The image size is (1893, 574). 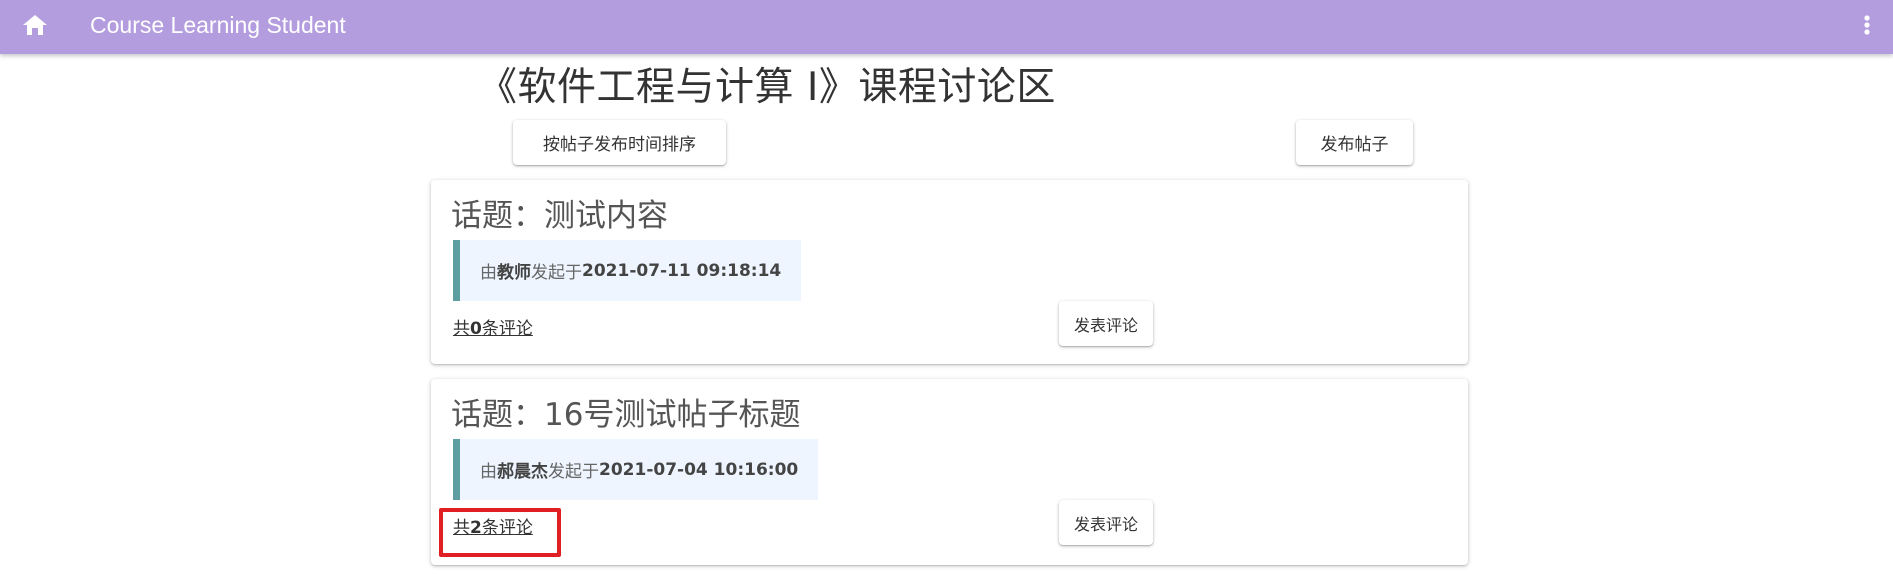 What do you see at coordinates (767, 87) in the screenshot?
I see `page-title: 《软件工程与计算 I》课程讨论区` at bounding box center [767, 87].